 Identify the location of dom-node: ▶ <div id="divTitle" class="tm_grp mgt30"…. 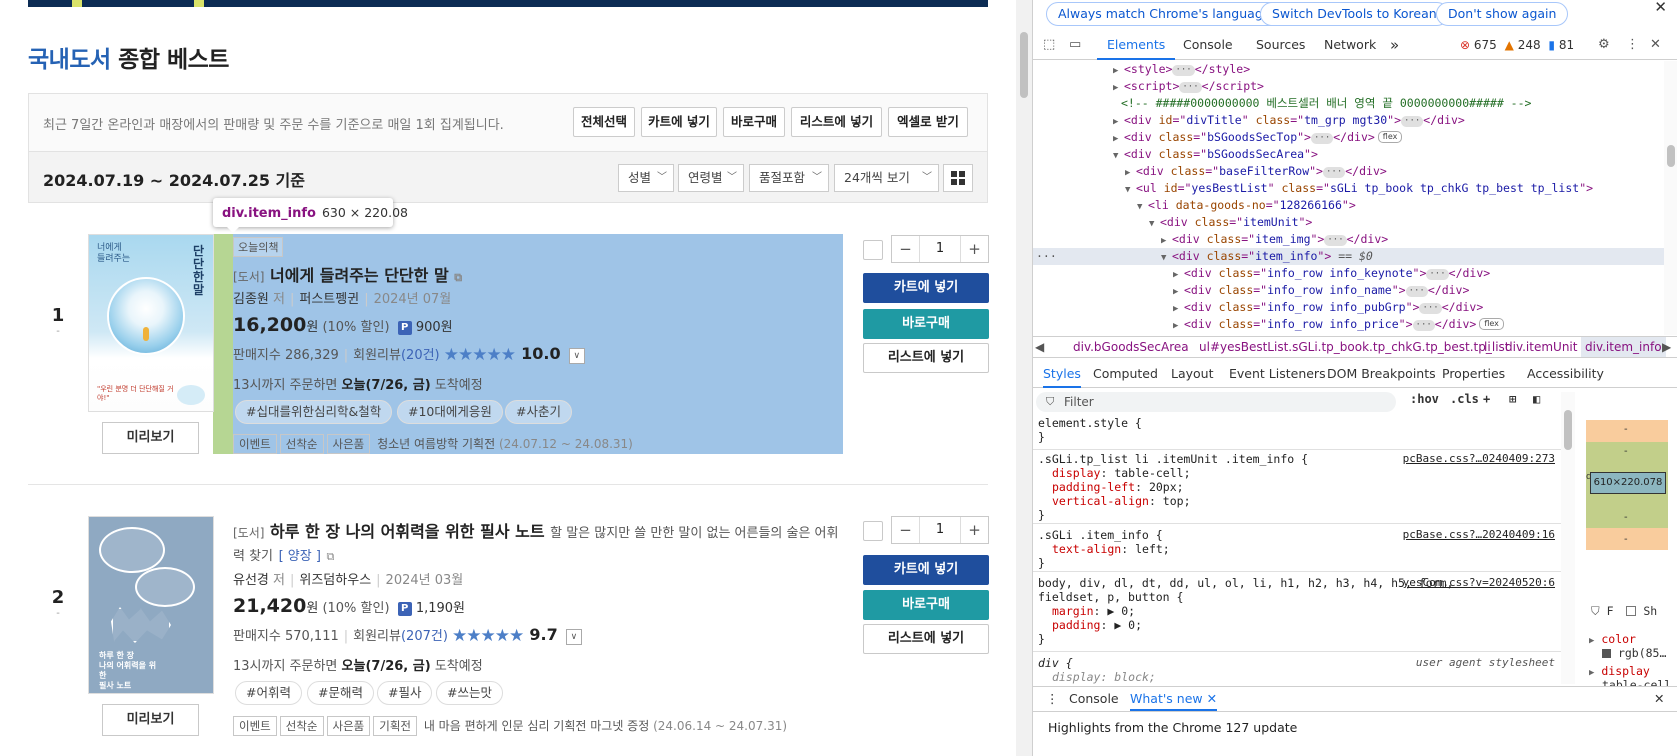
(1348, 120).